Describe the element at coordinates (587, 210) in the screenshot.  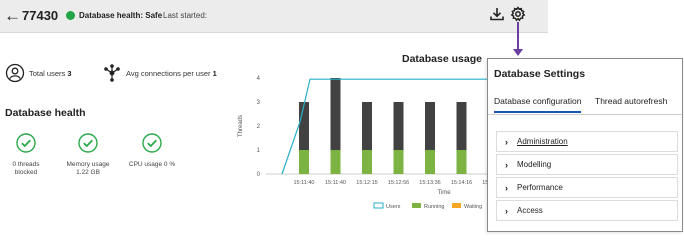
I see `accordion-access: › Access` at that location.